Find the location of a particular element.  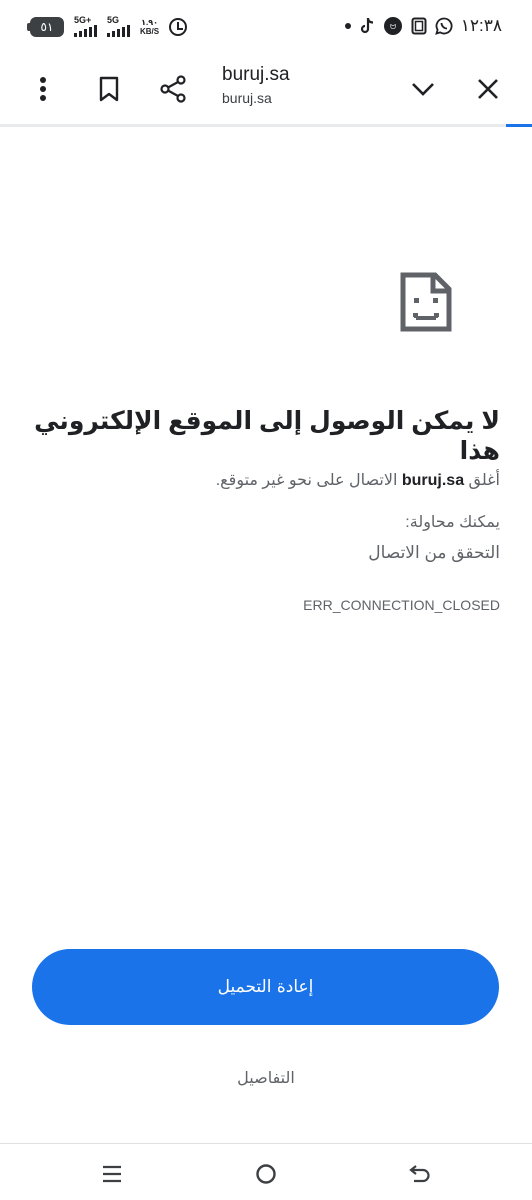

share-button is located at coordinates (173, 89).